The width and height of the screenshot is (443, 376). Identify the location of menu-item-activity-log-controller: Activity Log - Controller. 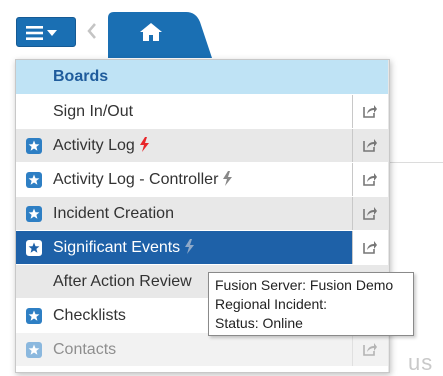
(202, 180).